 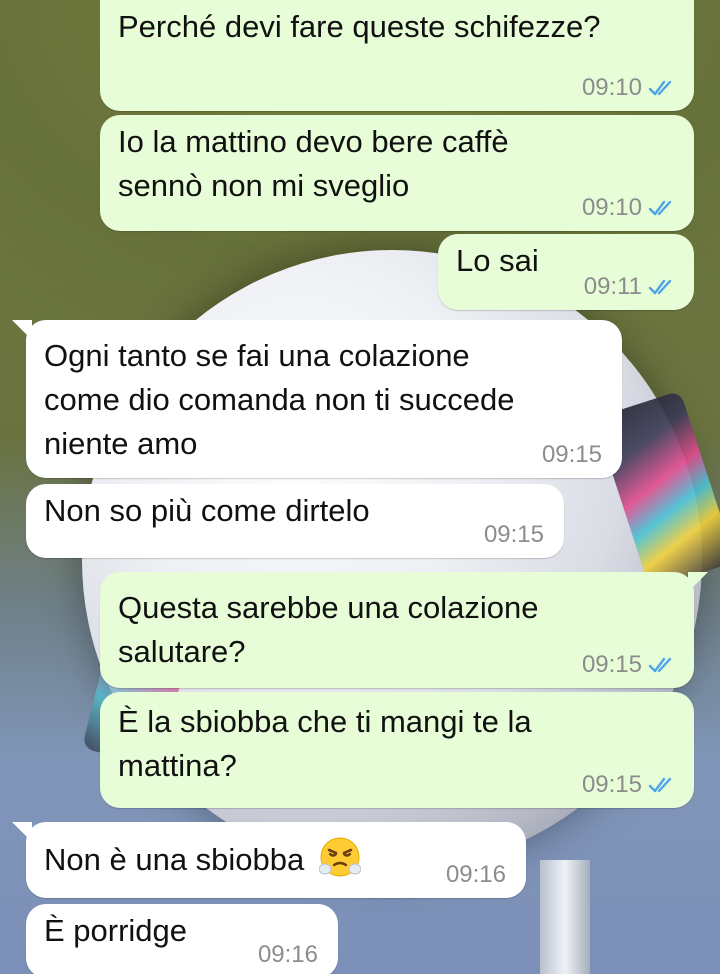 What do you see at coordinates (397, 55) in the screenshot?
I see `outgoing-message: Perché devi fare queste schifezze? 09:10` at bounding box center [397, 55].